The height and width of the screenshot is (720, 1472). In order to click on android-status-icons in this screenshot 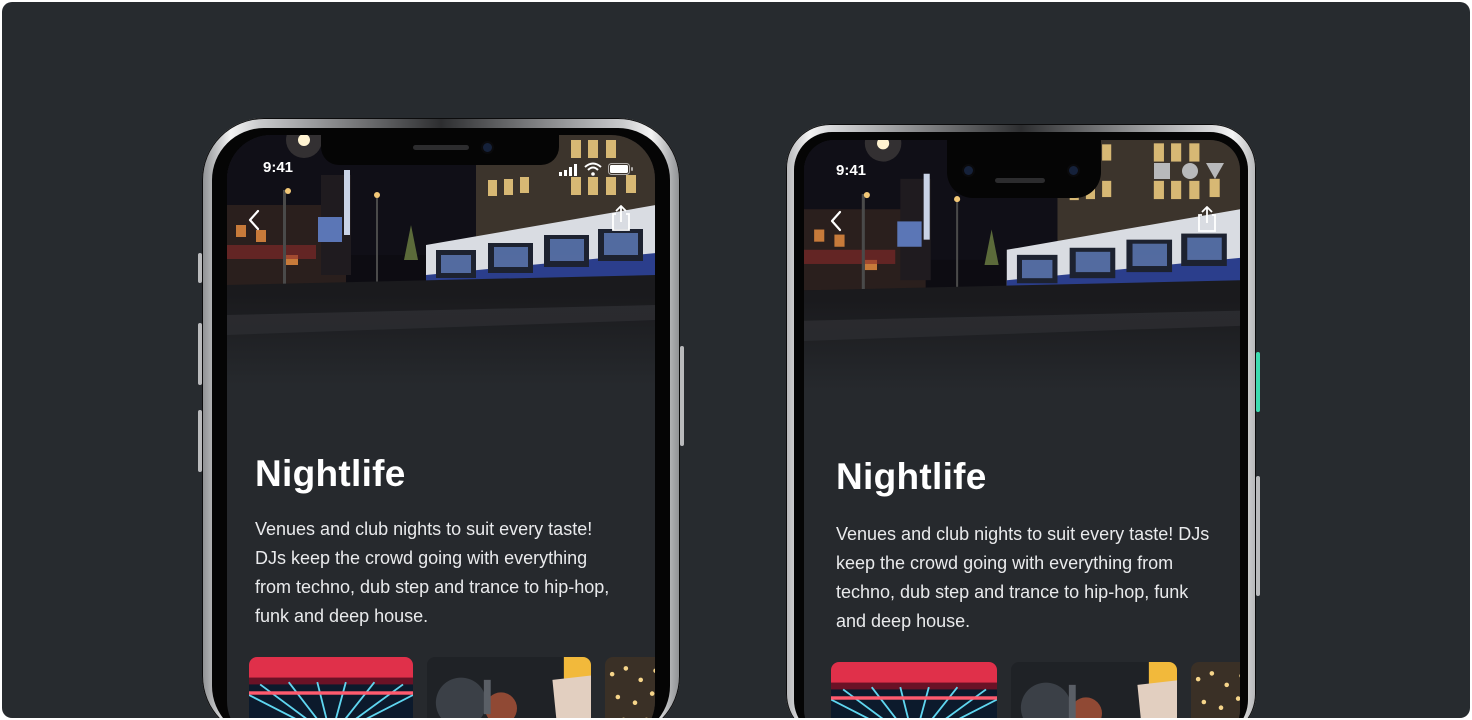, I will do `click(1189, 171)`.